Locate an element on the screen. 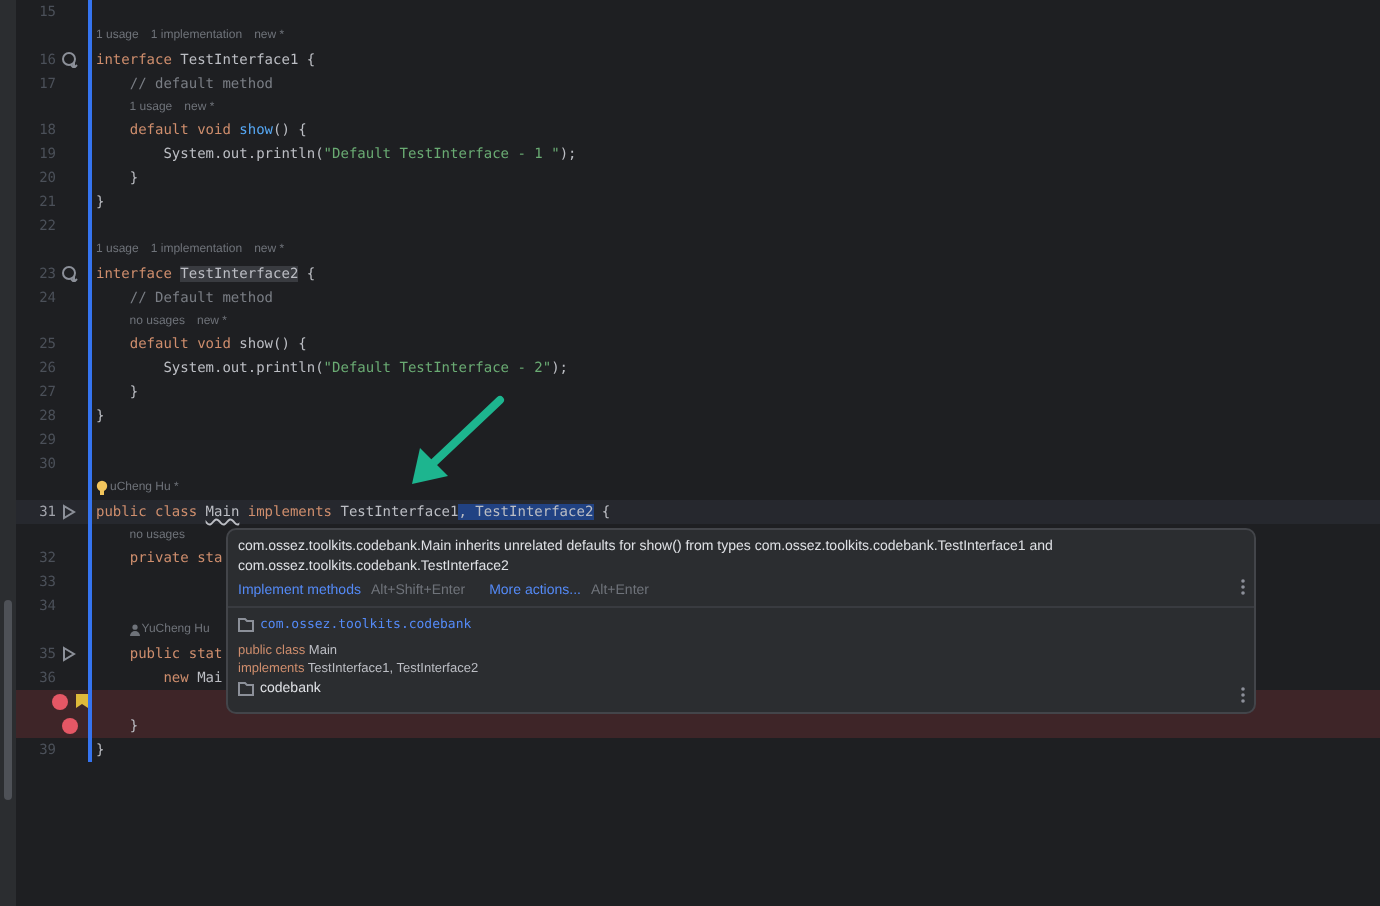 Image resolution: width=1380 pixels, height=906 pixels. bookmark-icon is located at coordinates (82, 701).